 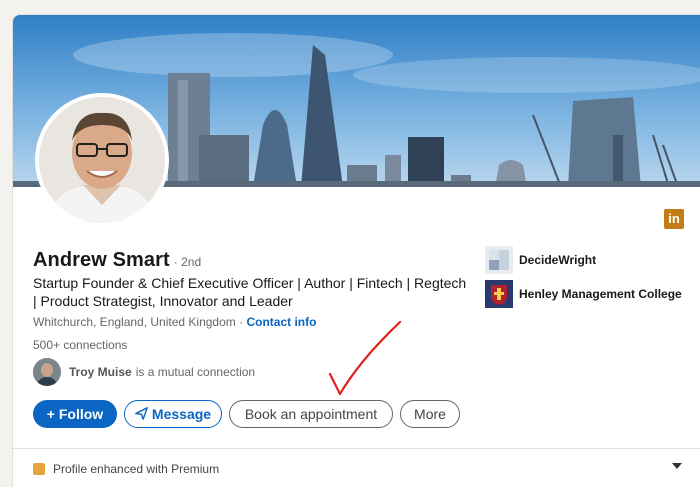 What do you see at coordinates (100, 372) in the screenshot?
I see `mutual-connection-name: Troy Muise` at bounding box center [100, 372].